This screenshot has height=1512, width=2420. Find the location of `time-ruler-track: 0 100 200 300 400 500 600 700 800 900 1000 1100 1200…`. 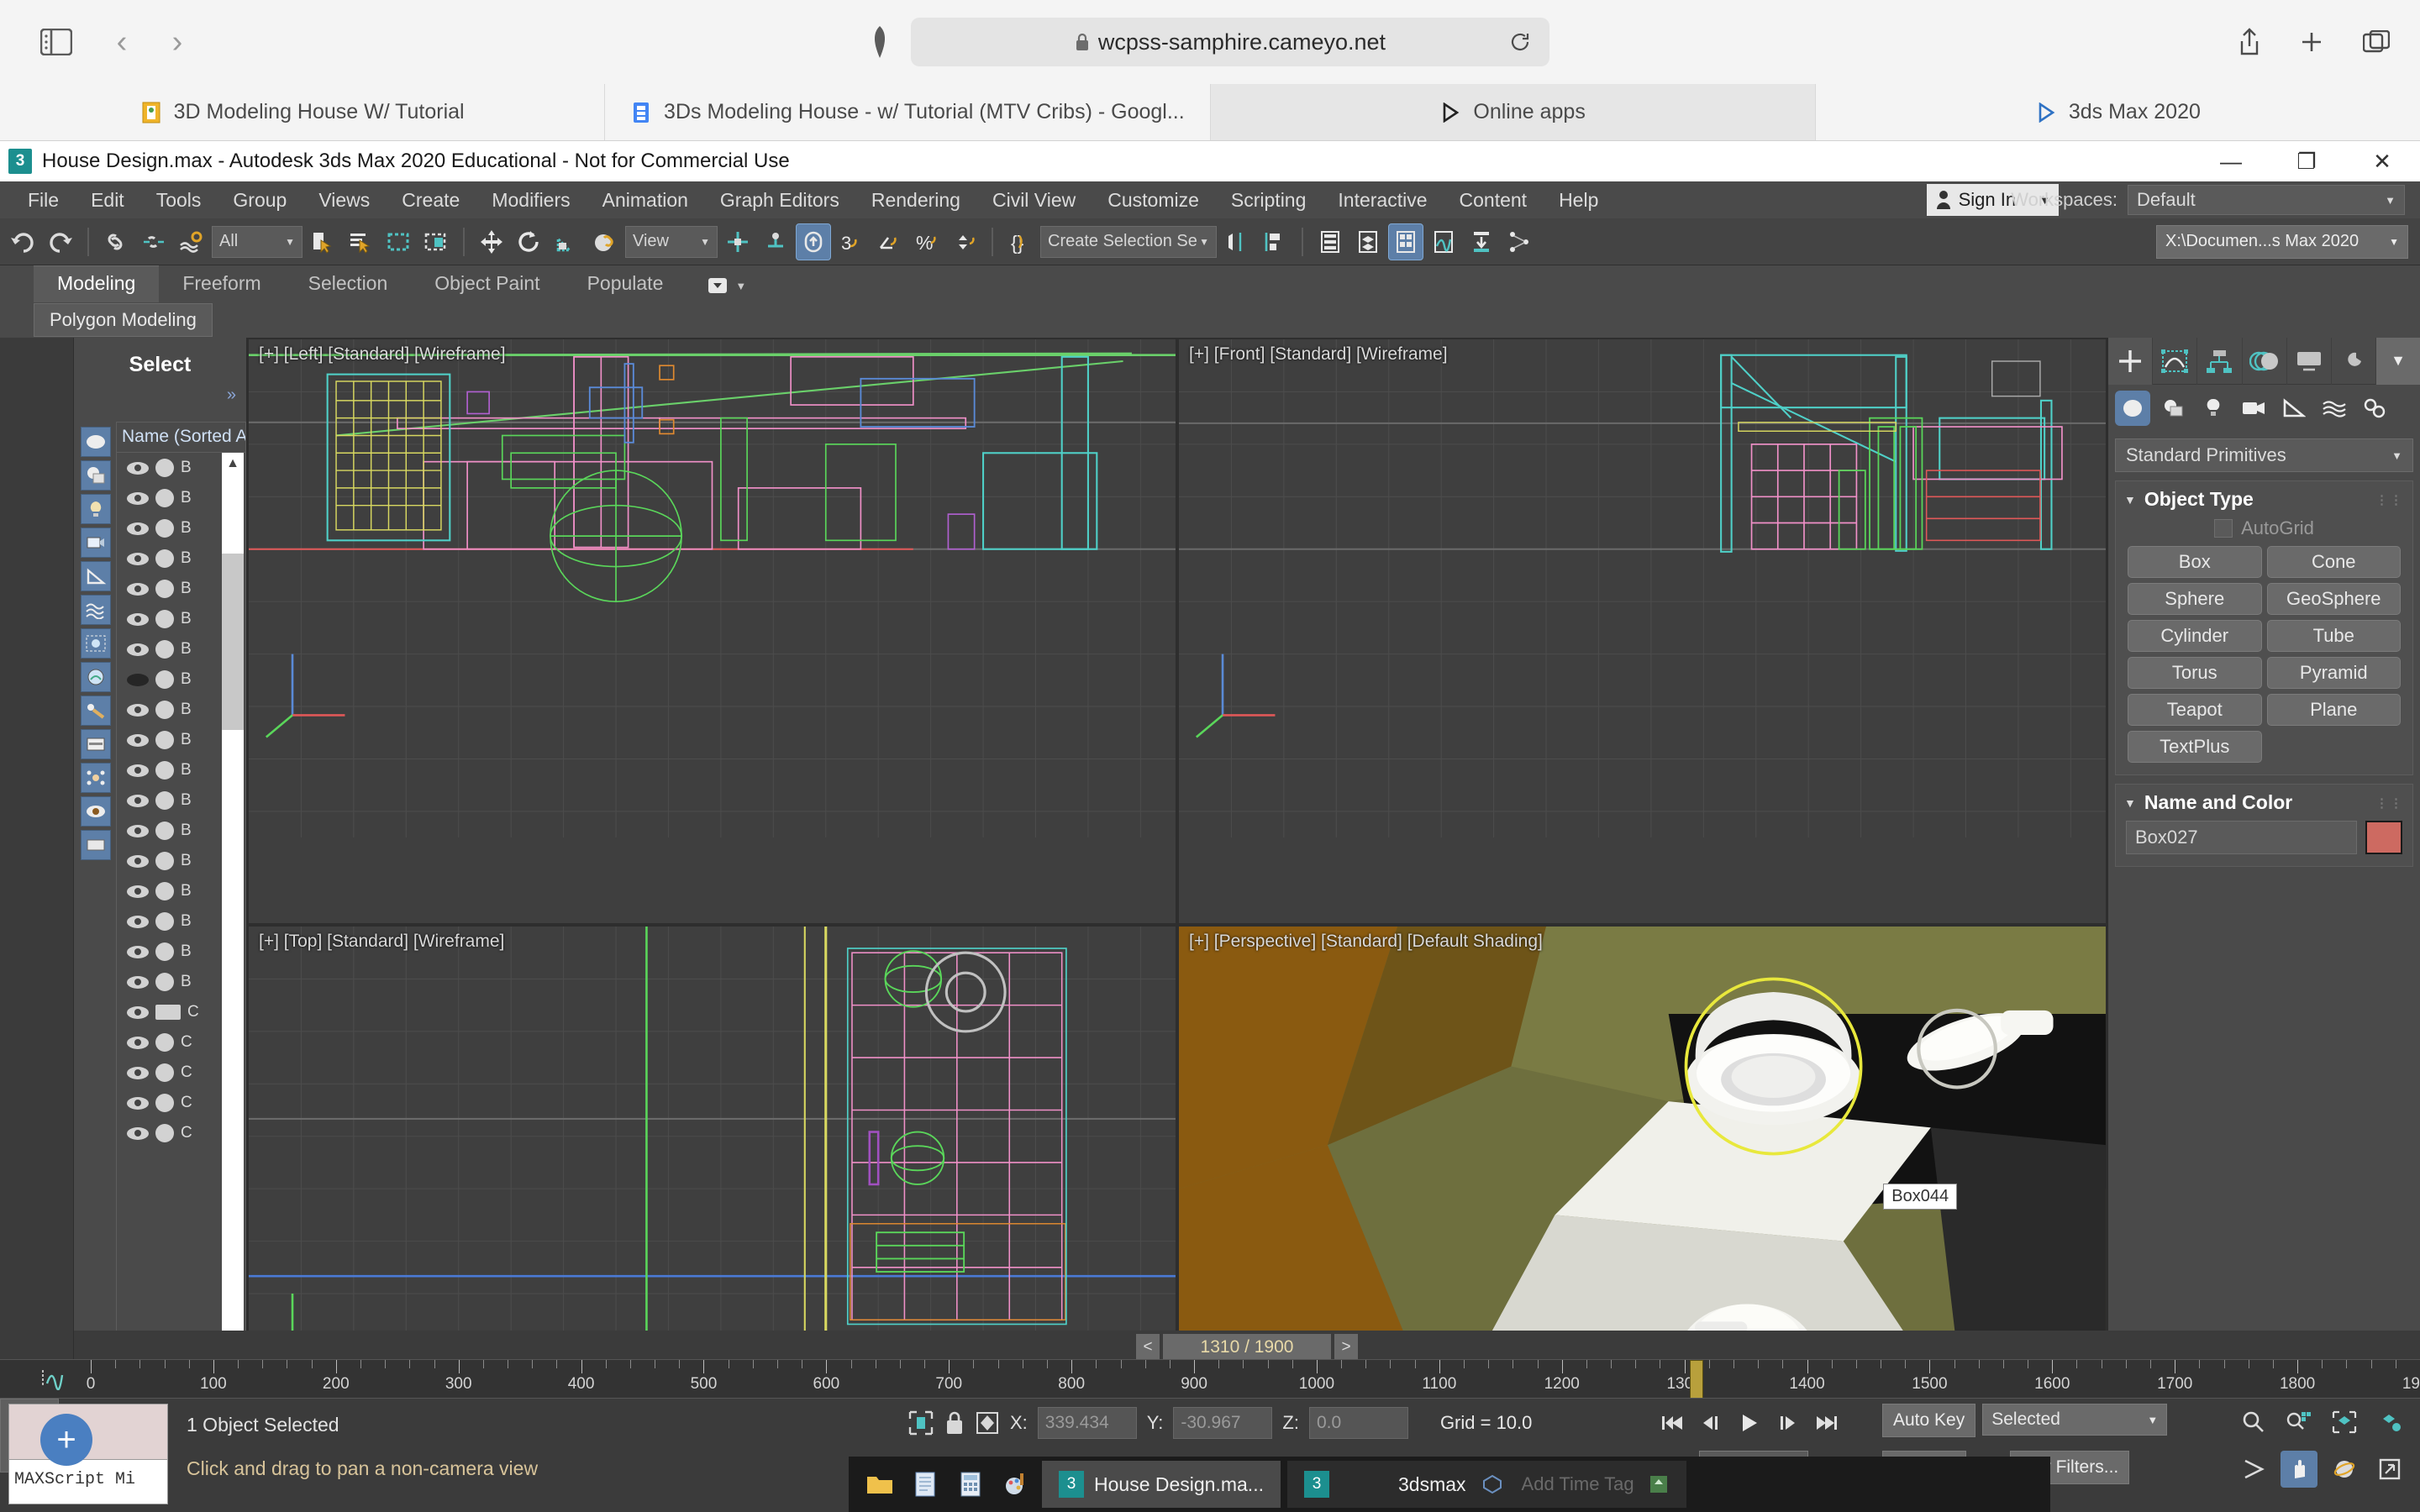

time-ruler-track: 0 100 200 300 400 500 600 700 800 900 1000 1100 1200… is located at coordinates (1254, 1379).